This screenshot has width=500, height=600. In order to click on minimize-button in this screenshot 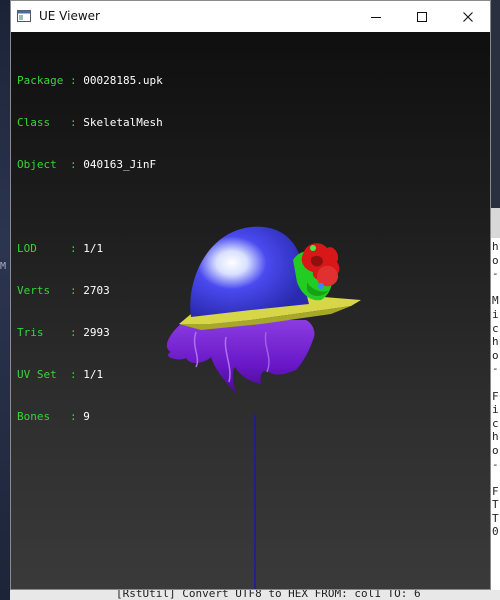, I will do `click(376, 16)`.